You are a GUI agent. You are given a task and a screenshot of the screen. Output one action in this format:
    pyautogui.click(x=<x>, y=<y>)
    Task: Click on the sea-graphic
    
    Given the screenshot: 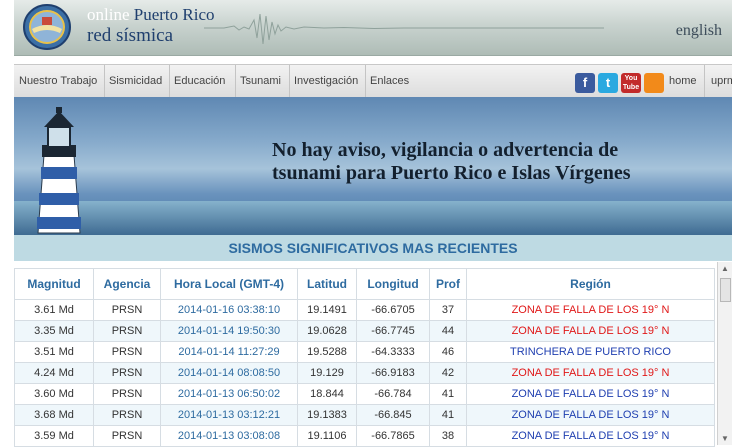 What is the action you would take?
    pyautogui.click(x=373, y=218)
    